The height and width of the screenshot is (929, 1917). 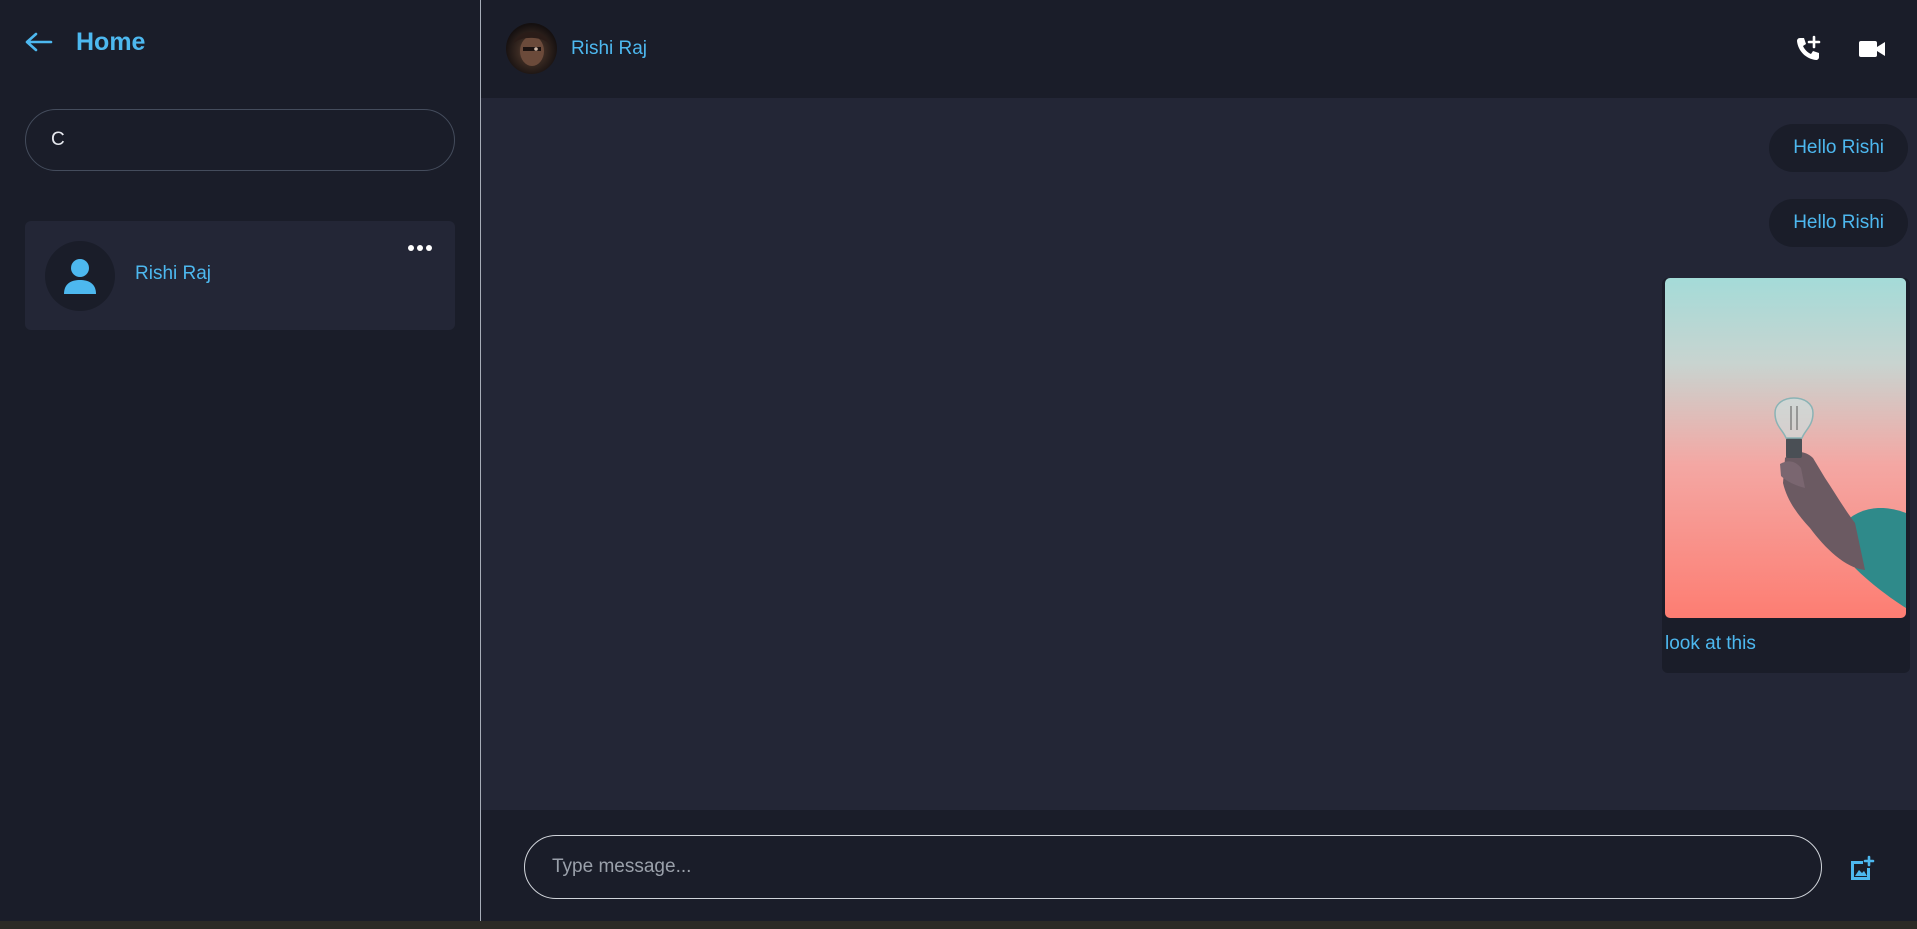 I want to click on message-input, so click(x=1173, y=867).